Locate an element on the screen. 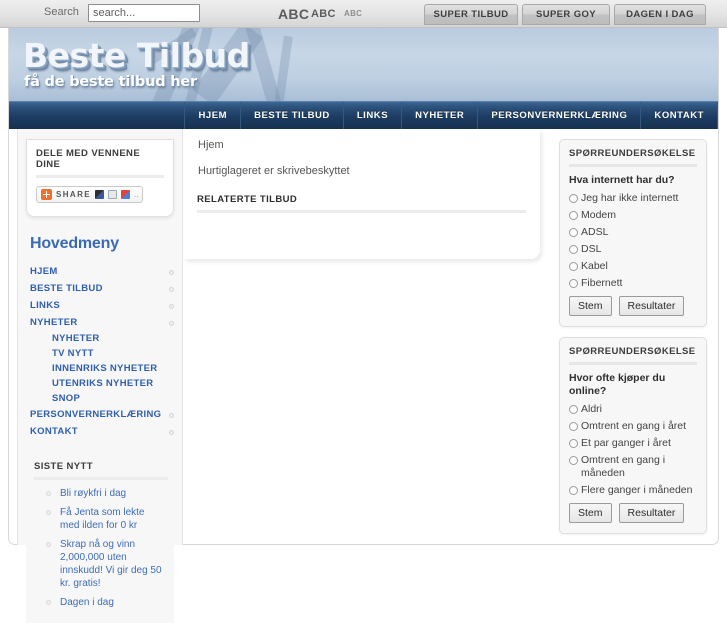 The width and height of the screenshot is (727, 623). facebook-icon is located at coordinates (100, 194).